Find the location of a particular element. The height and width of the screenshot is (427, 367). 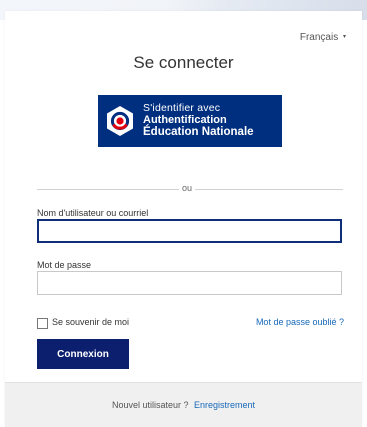

page-title: Se connecter is located at coordinates (183, 62).